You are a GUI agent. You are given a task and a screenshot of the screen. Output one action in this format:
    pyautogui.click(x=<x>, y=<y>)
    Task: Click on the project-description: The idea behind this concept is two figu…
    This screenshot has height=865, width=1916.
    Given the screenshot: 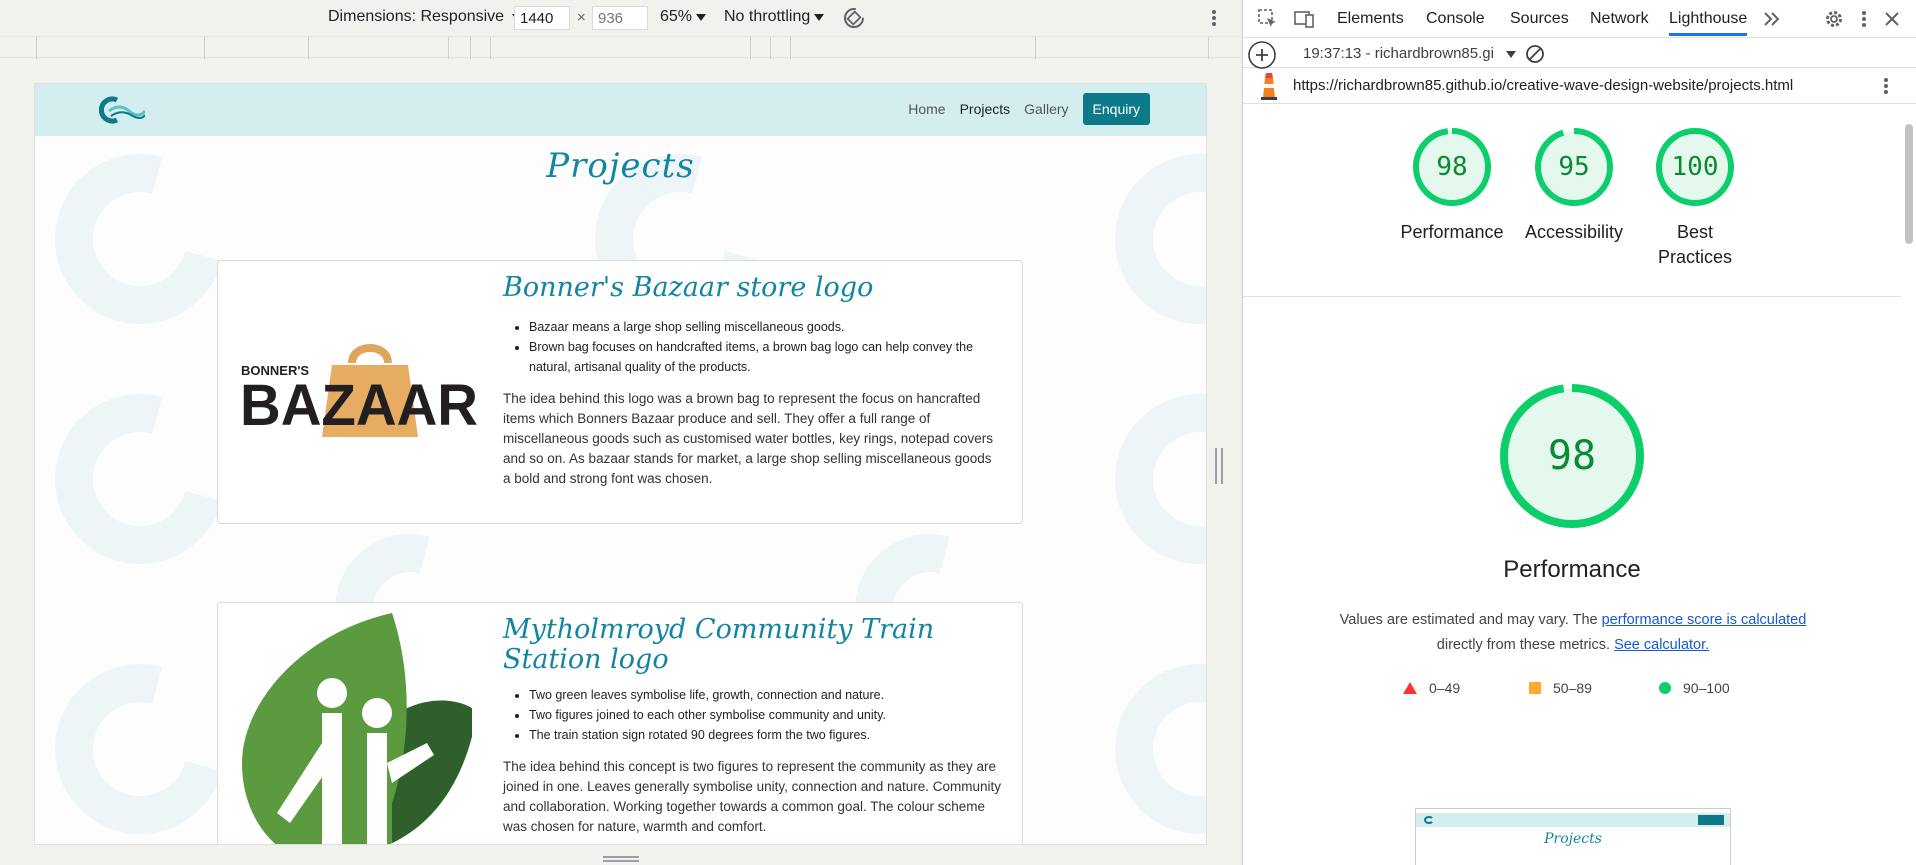 What is the action you would take?
    pyautogui.click(x=752, y=796)
    